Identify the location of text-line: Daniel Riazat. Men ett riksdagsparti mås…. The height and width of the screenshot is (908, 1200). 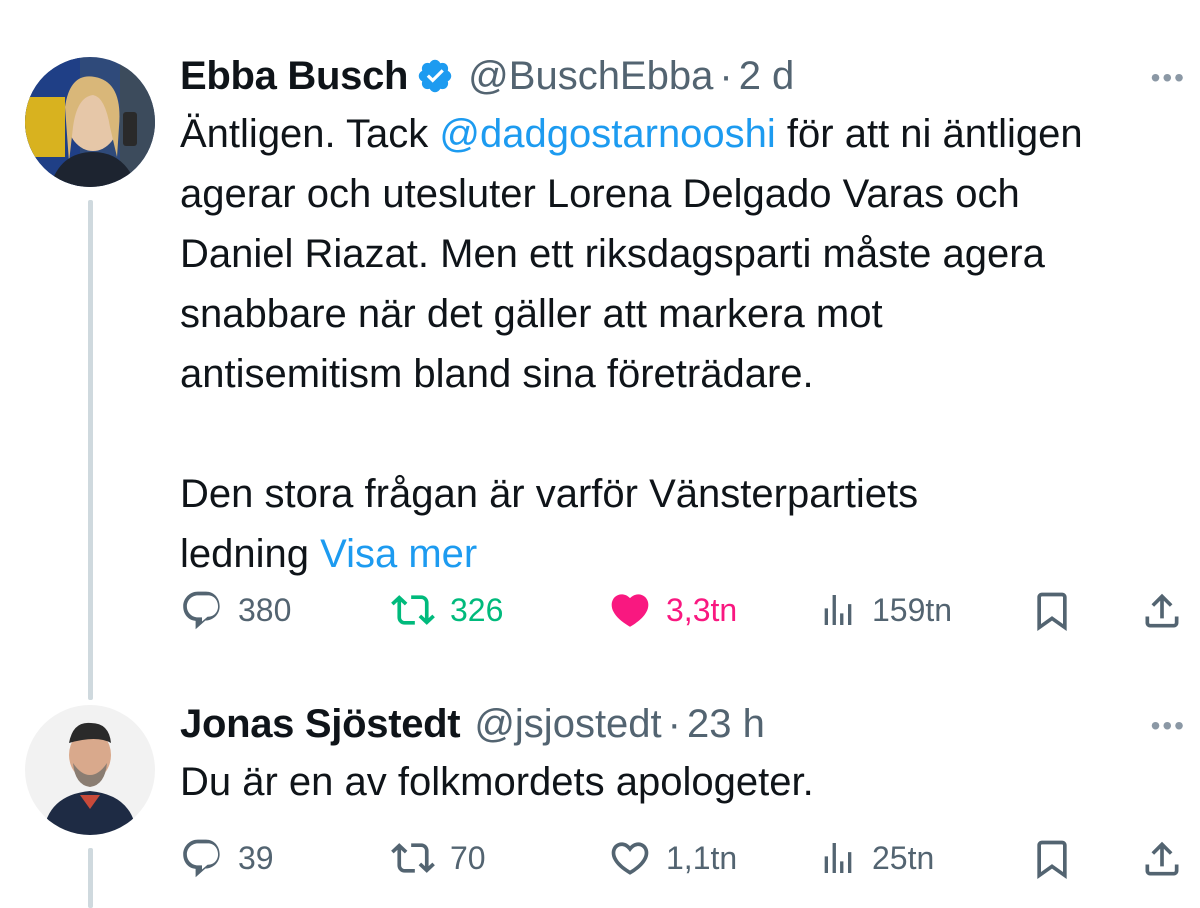
(612, 254).